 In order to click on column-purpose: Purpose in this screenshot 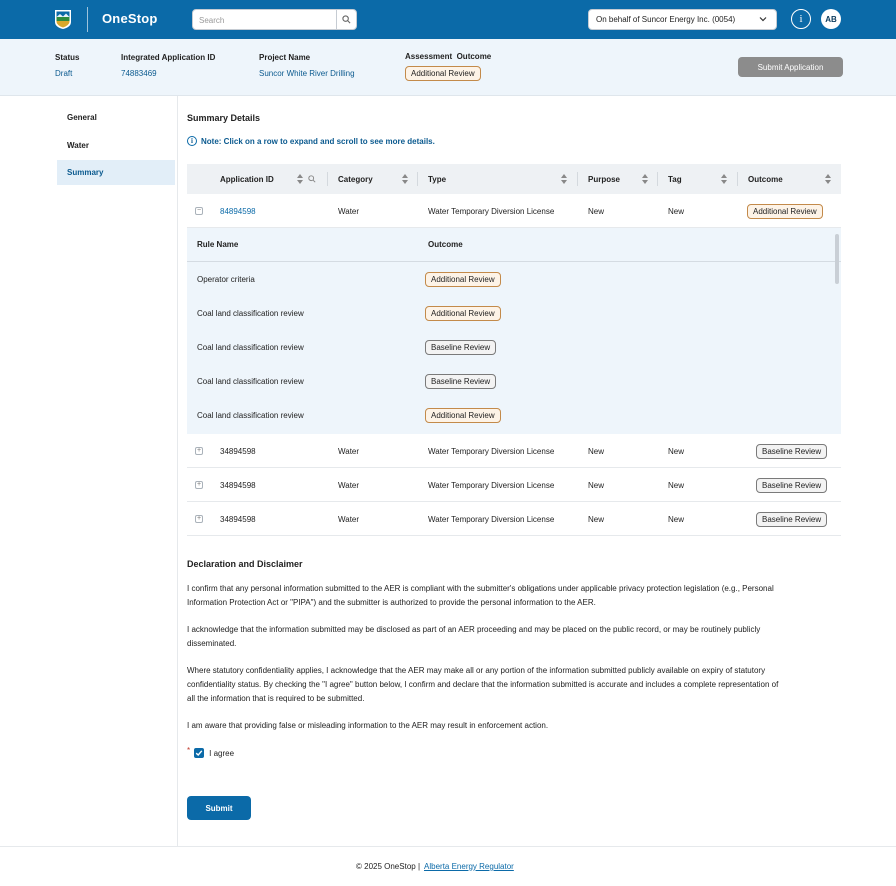, I will do `click(604, 179)`.